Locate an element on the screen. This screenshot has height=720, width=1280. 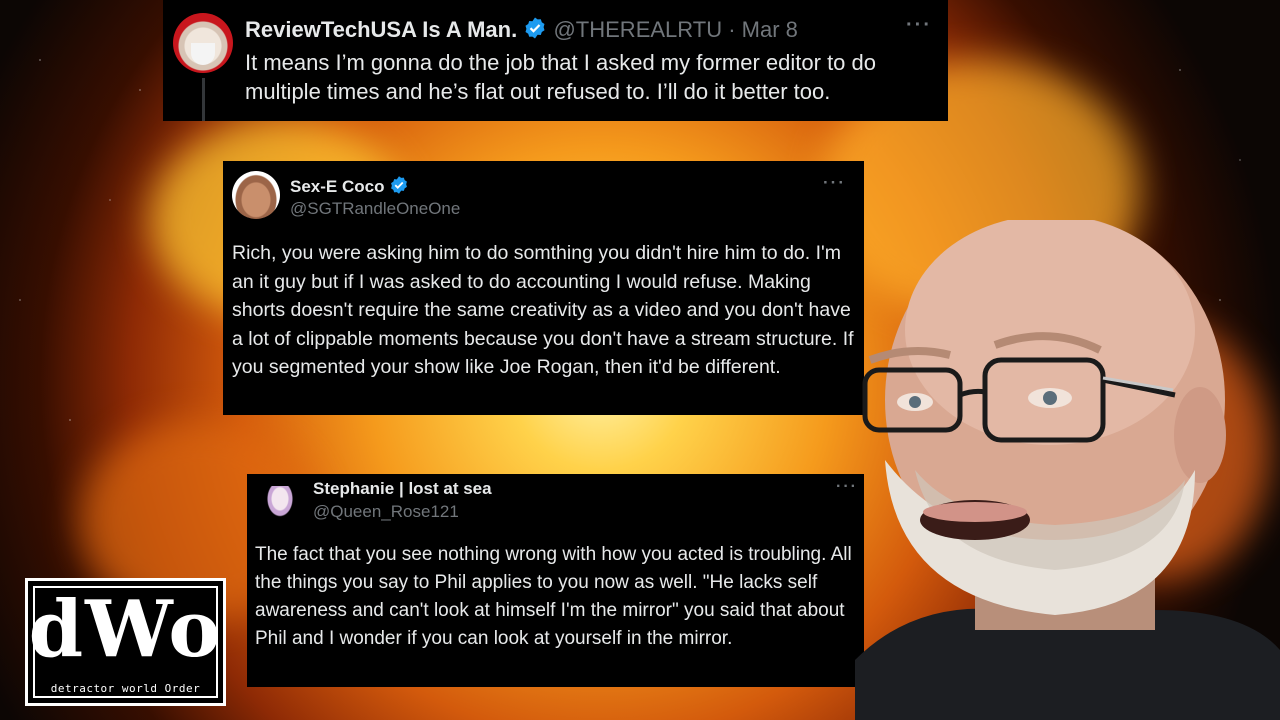
logo-tagline: detractor world Order is located at coordinates (125, 688).